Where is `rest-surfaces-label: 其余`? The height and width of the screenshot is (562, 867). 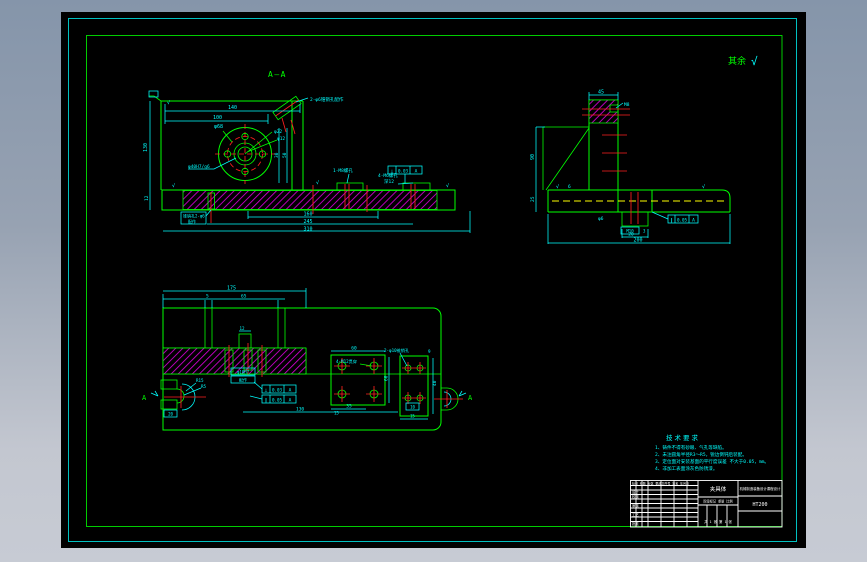
rest-surfaces-label: 其余 is located at coordinates (737, 61).